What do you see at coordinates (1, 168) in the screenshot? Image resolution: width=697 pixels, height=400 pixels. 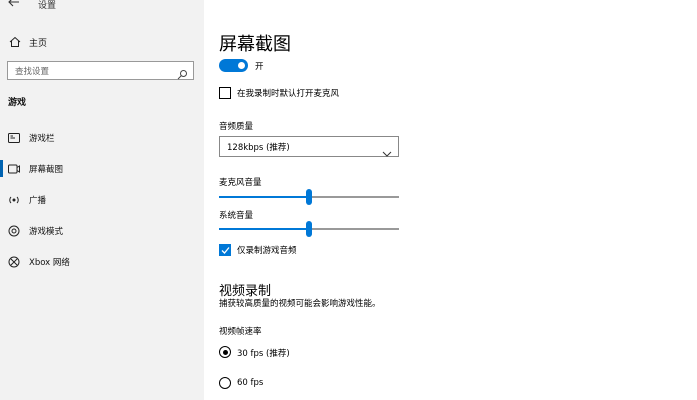 I see `selection-indicator` at bounding box center [1, 168].